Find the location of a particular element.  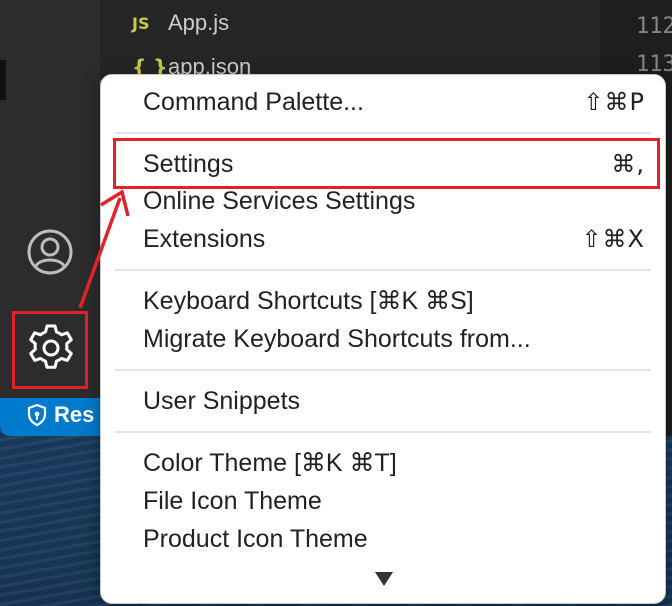

annotation-arrow-icon is located at coordinates (104, 249).